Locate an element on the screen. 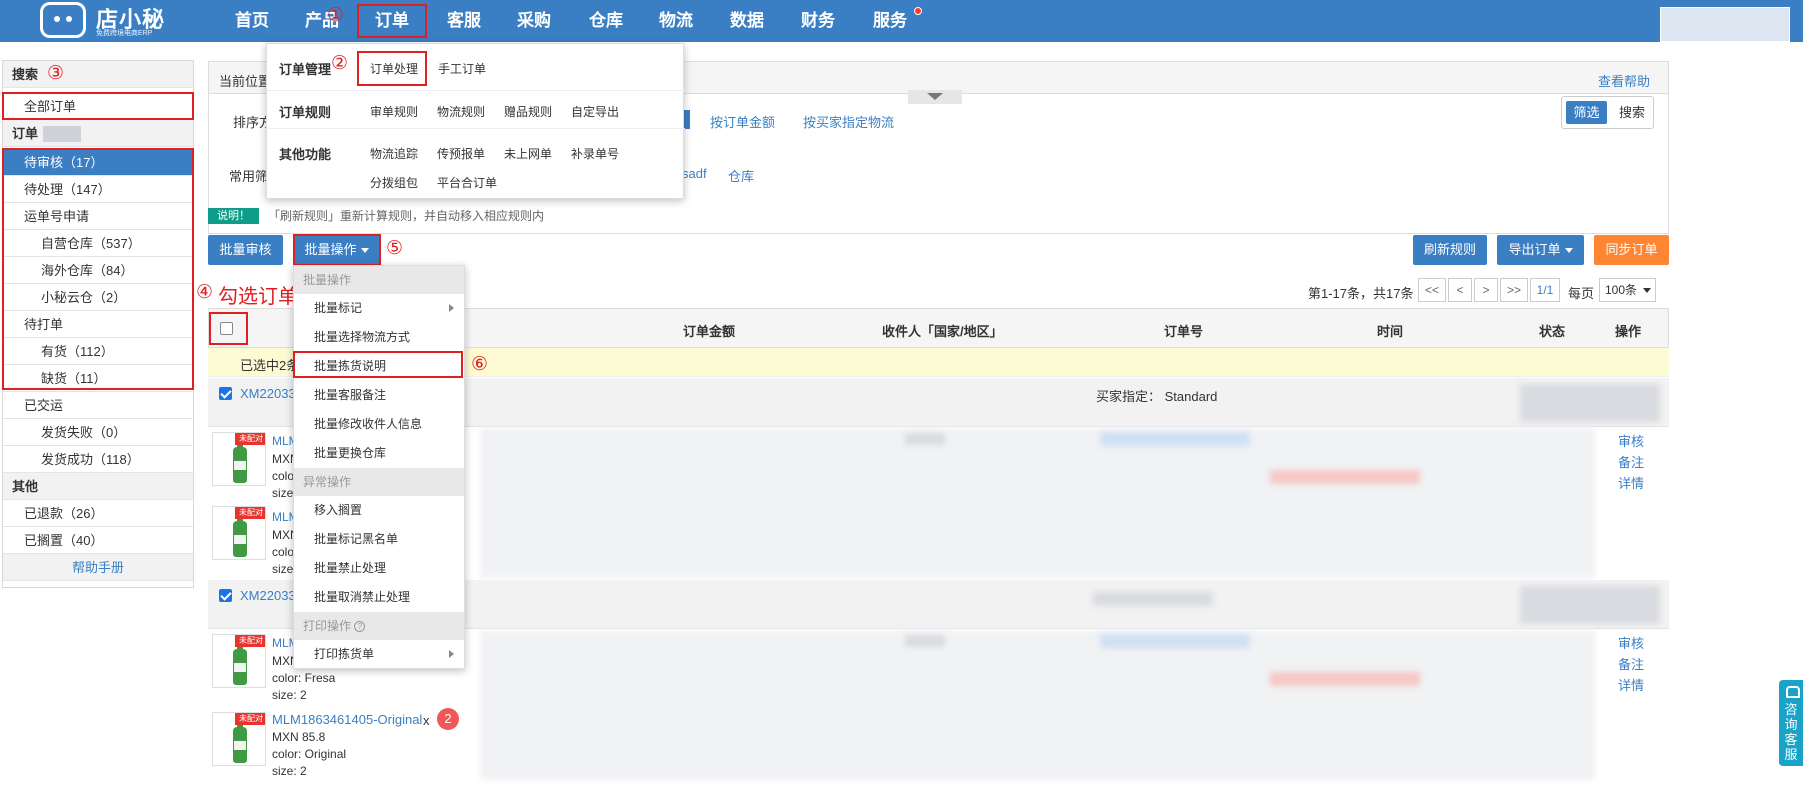  menu-batch-mark: 批量标记 is located at coordinates (379, 308).